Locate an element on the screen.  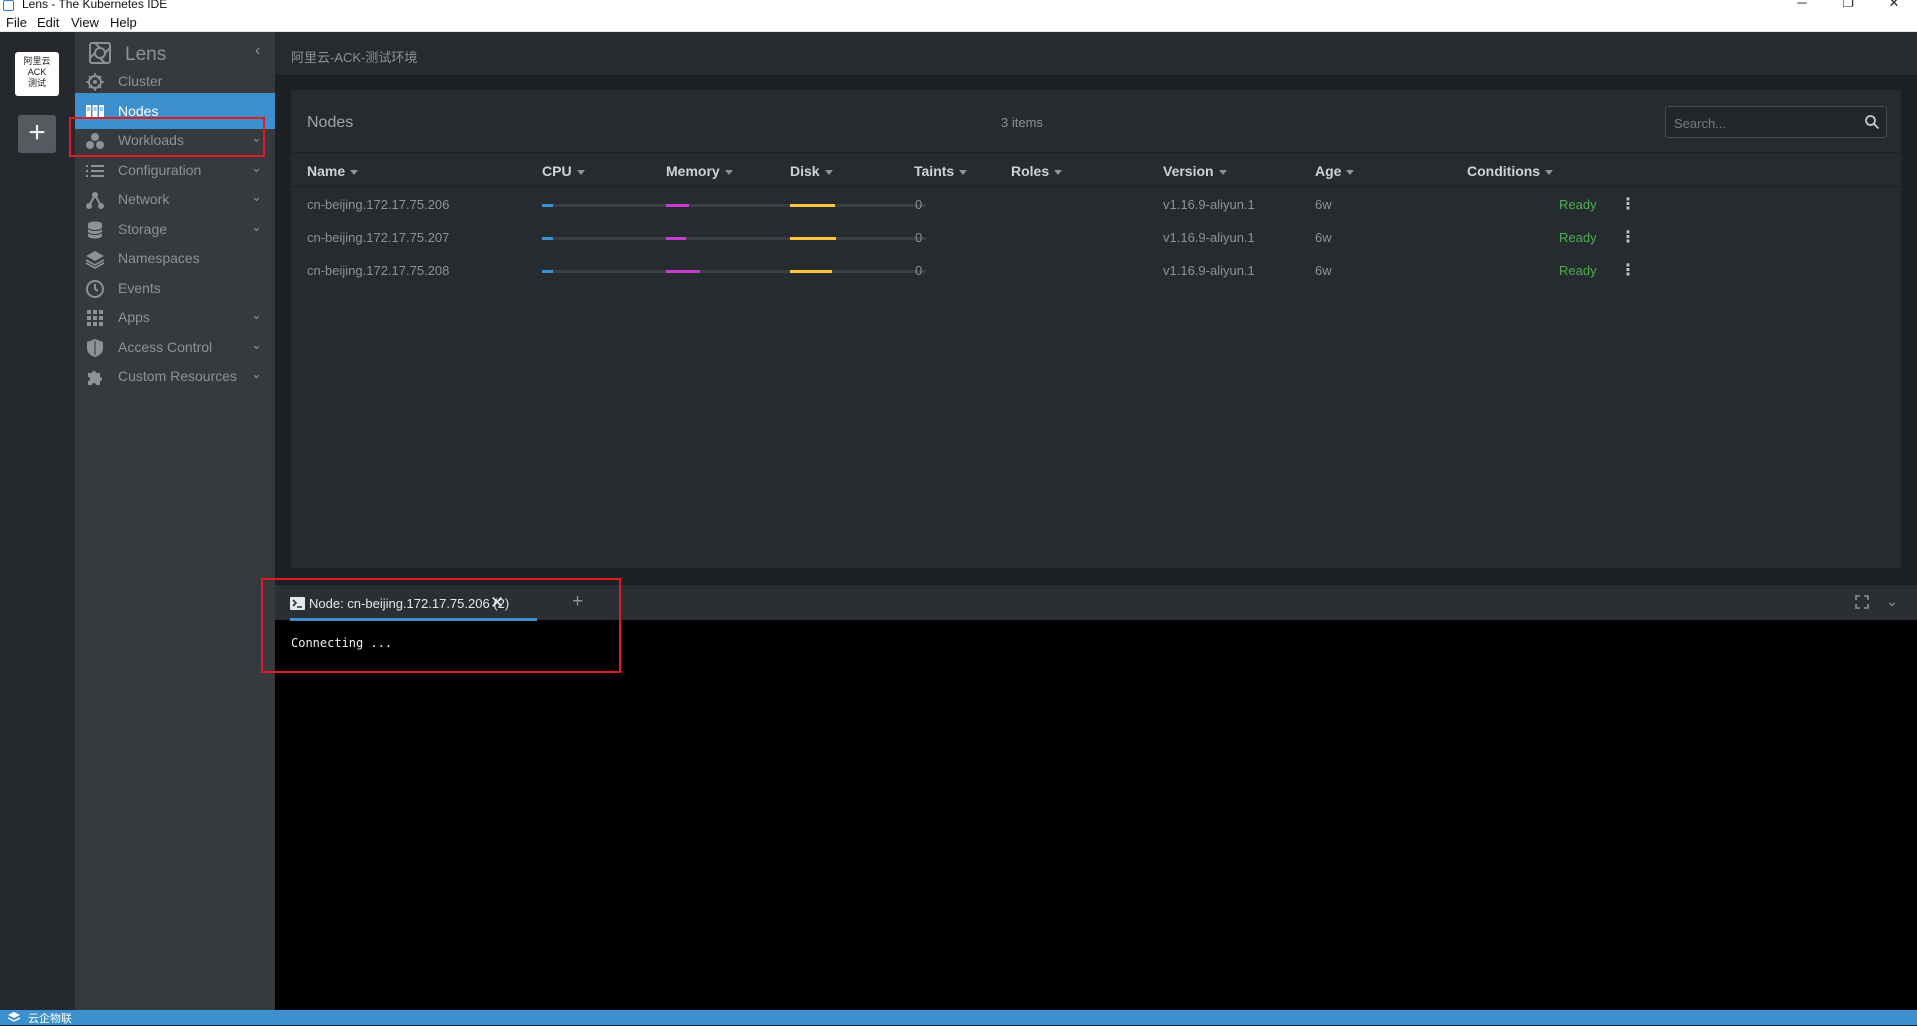
close-window-button: ✕ is located at coordinates (1894, 4).